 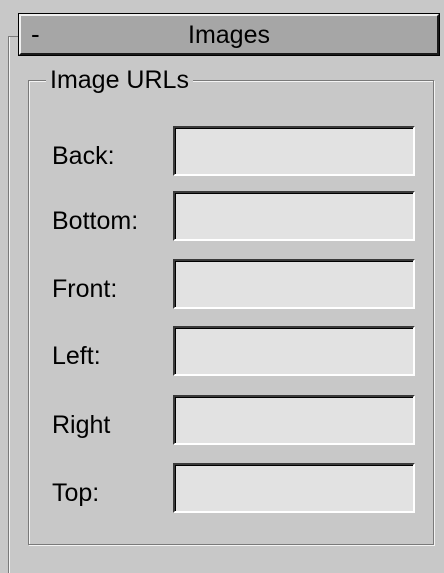 I want to click on left-label: Left:, so click(x=76, y=356).